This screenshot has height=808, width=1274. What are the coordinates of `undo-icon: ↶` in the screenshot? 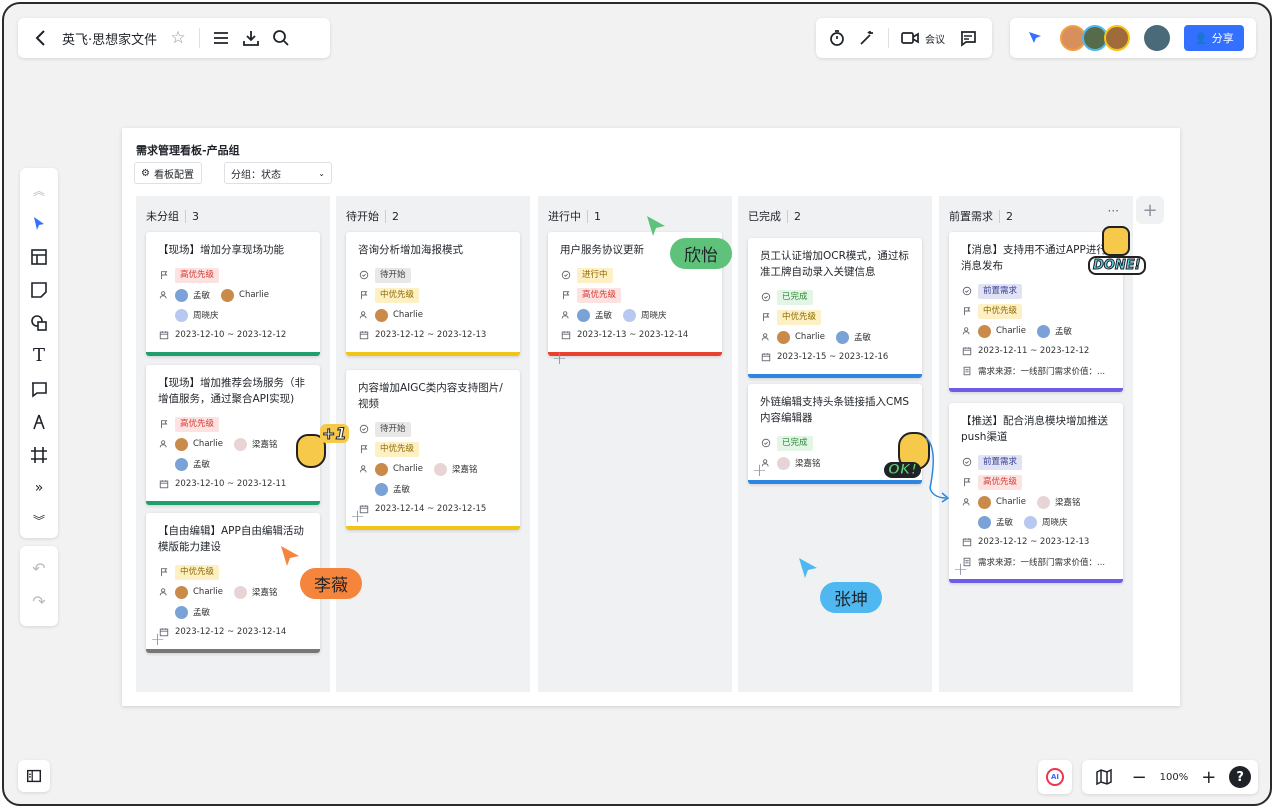 It's located at (39, 568).